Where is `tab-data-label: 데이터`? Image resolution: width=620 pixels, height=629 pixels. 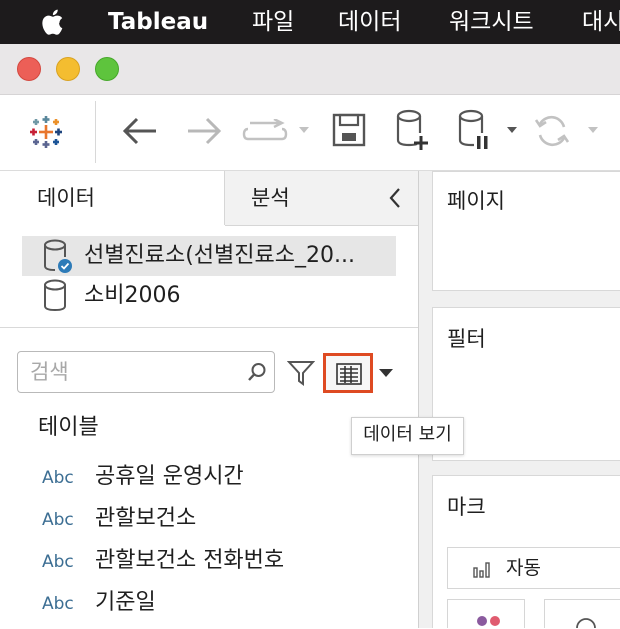 tab-data-label: 데이터 is located at coordinates (66, 198).